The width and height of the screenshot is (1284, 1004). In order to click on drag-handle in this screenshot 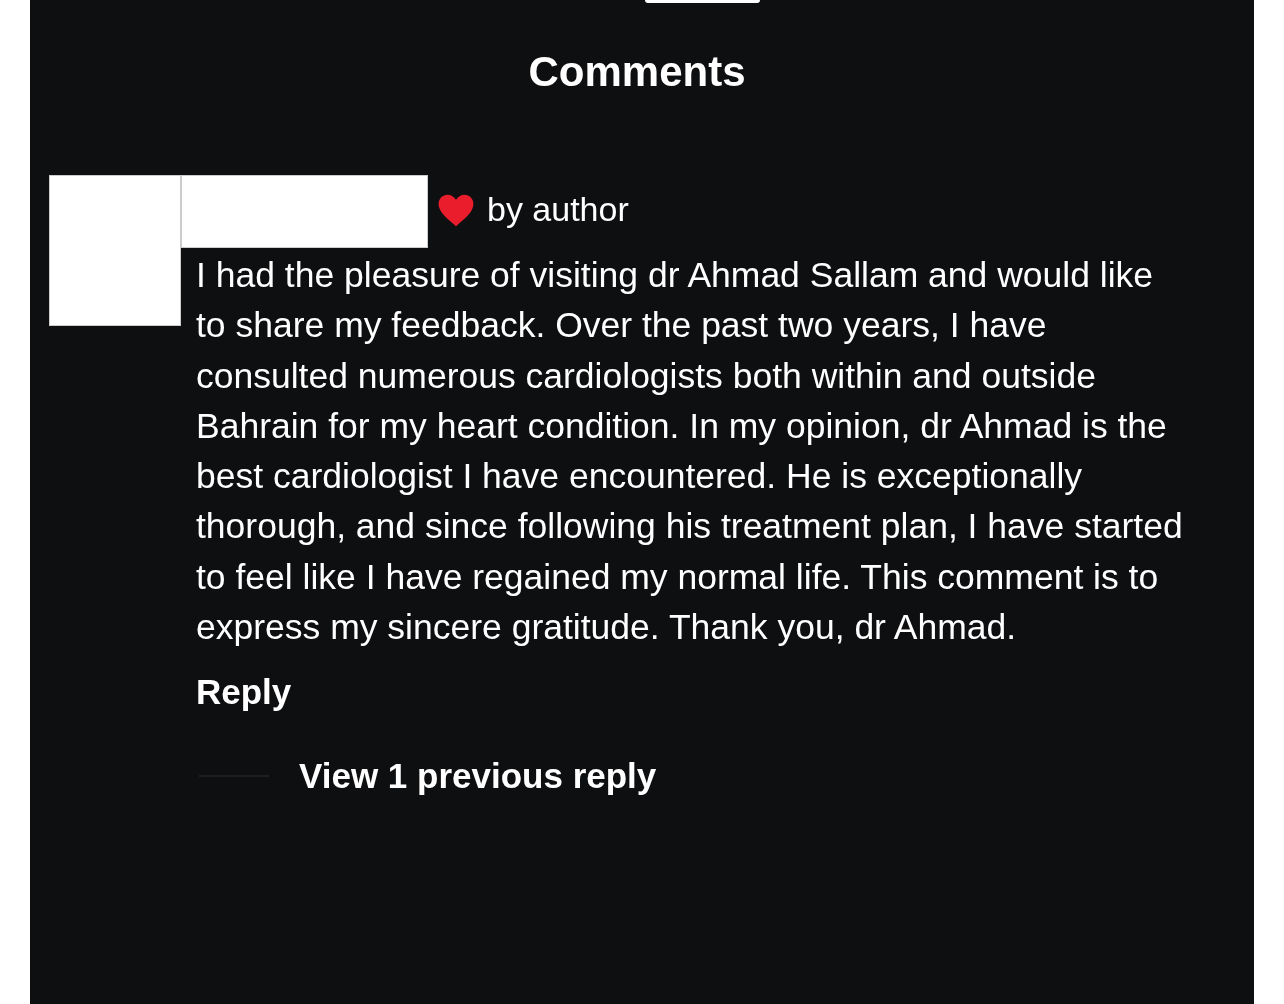, I will do `click(702, 1)`.